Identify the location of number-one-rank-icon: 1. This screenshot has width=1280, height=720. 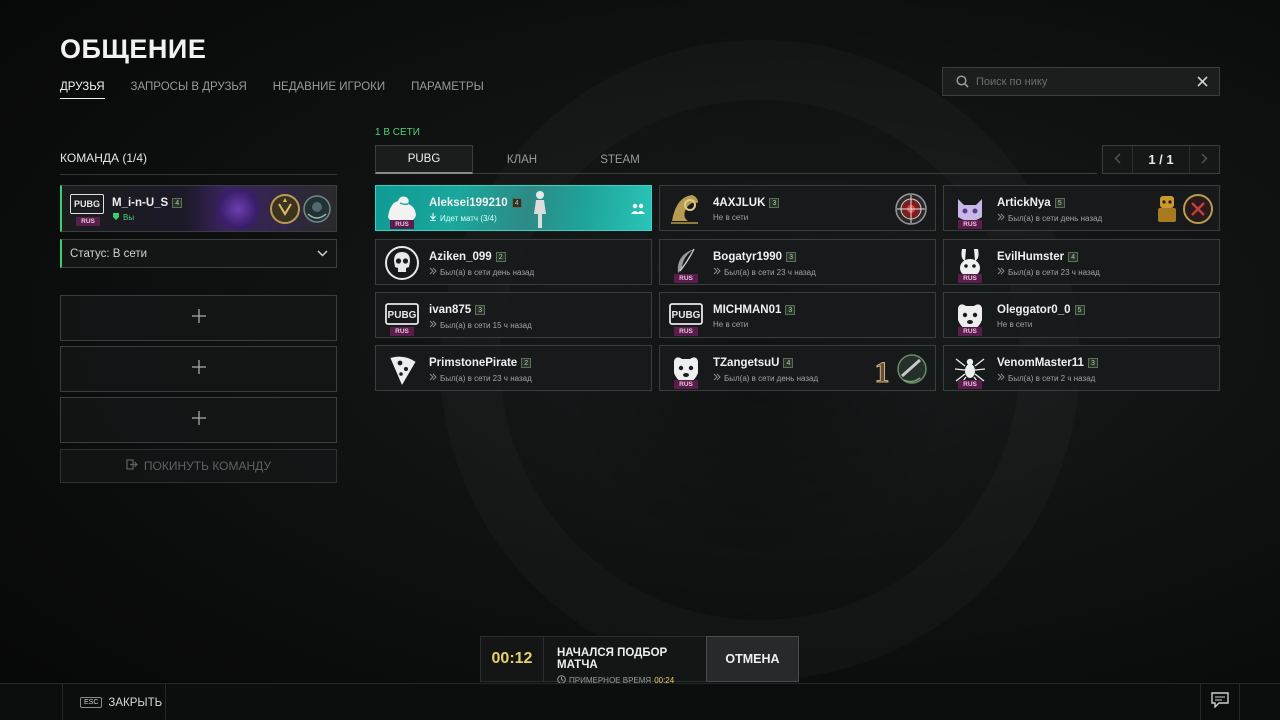
(899, 371).